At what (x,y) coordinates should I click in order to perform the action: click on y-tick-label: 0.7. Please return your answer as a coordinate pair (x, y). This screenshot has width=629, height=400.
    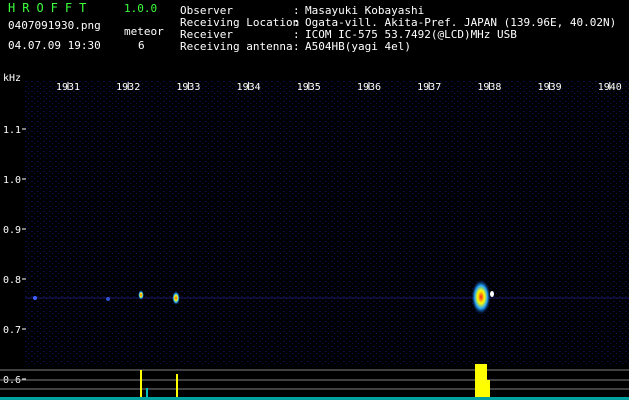
    Looking at the image, I should click on (12, 330).